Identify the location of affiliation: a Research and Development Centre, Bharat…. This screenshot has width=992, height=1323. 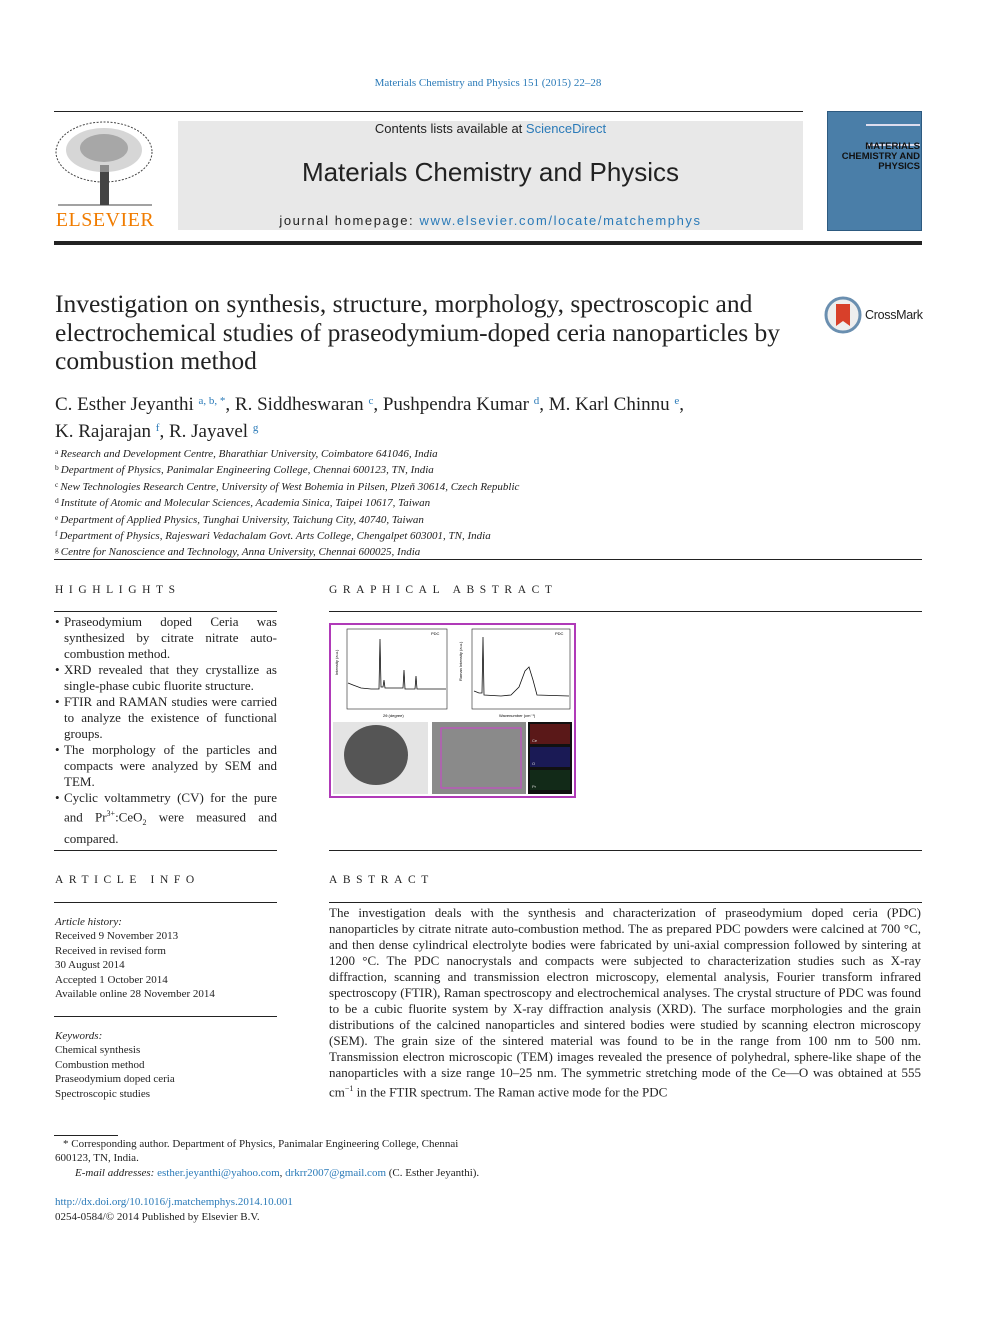
(355, 453).